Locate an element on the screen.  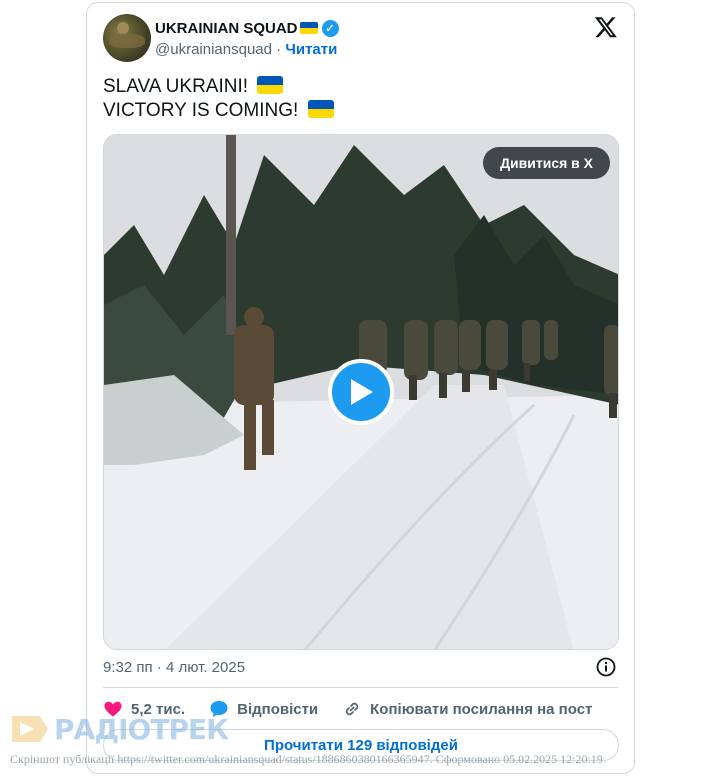
follow-link: Читати is located at coordinates (311, 49).